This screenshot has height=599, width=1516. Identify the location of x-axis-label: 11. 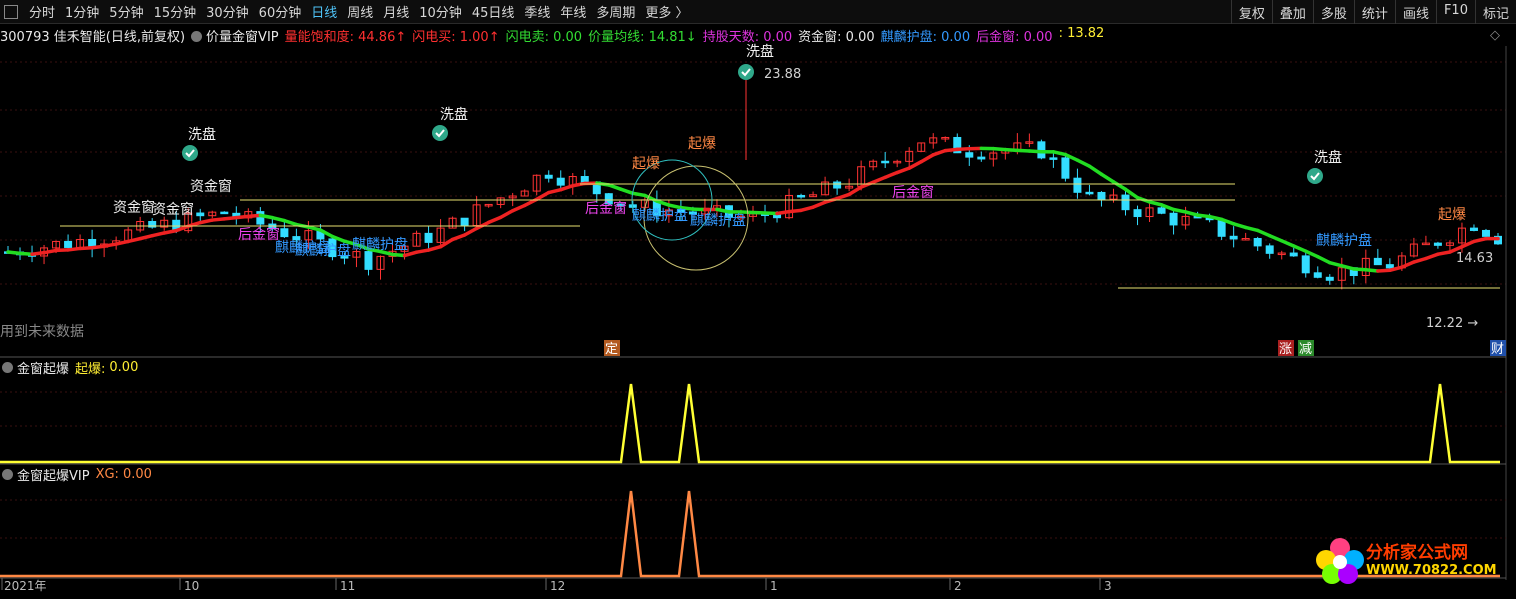
(347, 586).